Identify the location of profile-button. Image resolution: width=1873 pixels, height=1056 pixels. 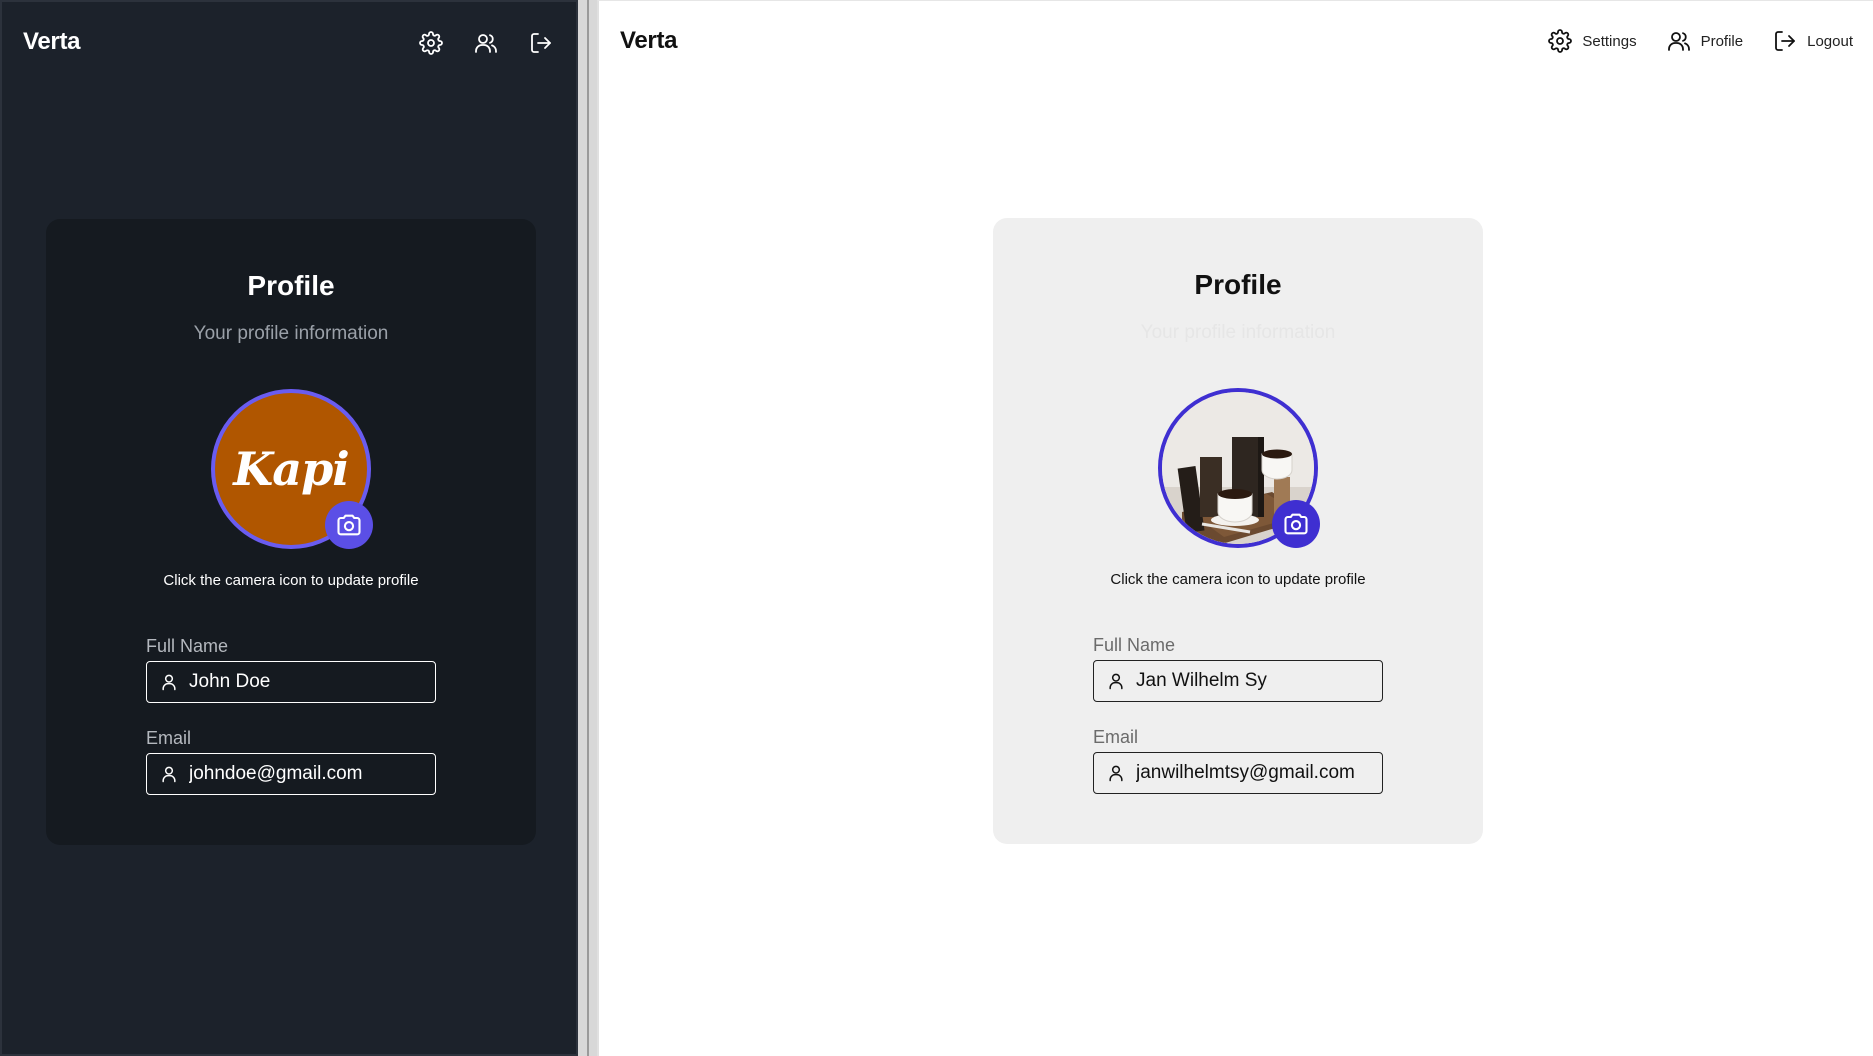
(486, 43).